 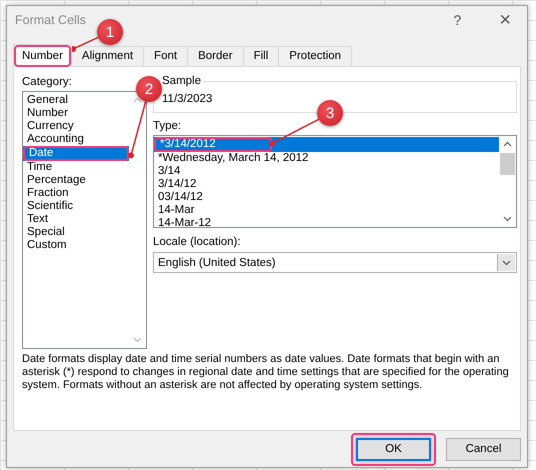 What do you see at coordinates (483, 449) in the screenshot?
I see `cancel-button: Cancel` at bounding box center [483, 449].